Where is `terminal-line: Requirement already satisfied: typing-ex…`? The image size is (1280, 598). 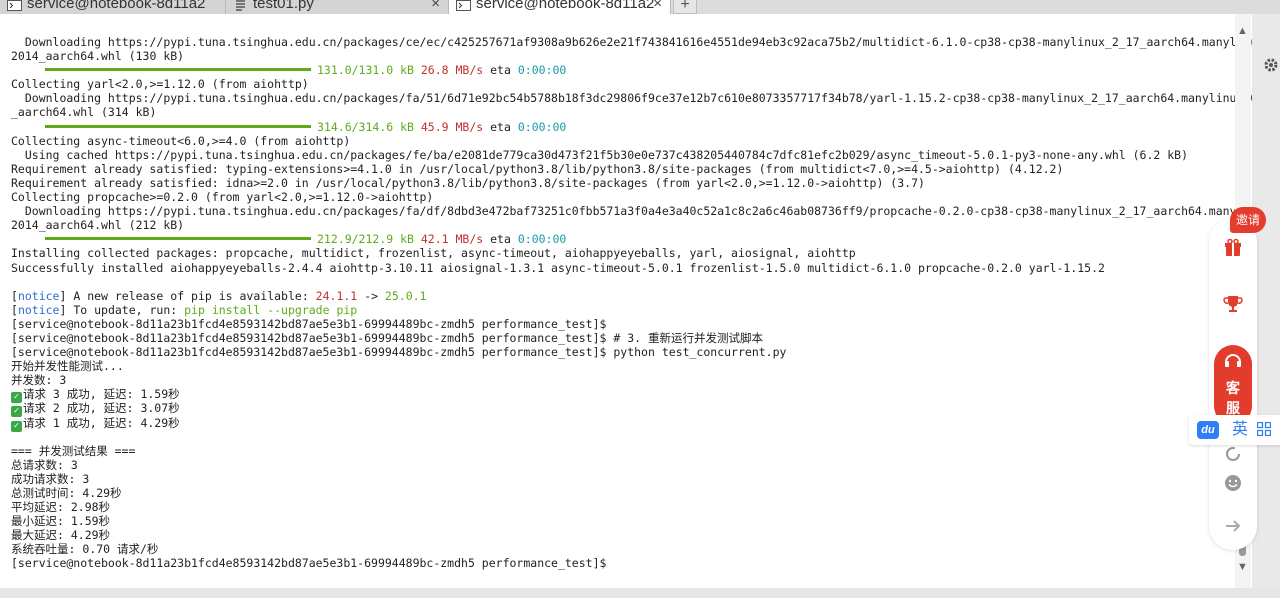
terminal-line: Requirement already satisfied: typing-ex… is located at coordinates (631, 169).